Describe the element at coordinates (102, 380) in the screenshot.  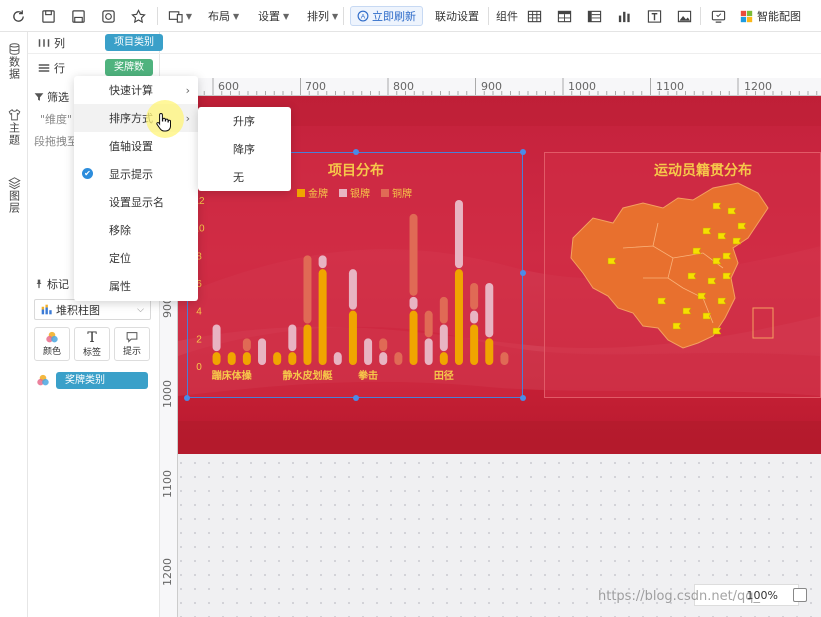
I see `color-field-pill: 奖牌类别` at that location.